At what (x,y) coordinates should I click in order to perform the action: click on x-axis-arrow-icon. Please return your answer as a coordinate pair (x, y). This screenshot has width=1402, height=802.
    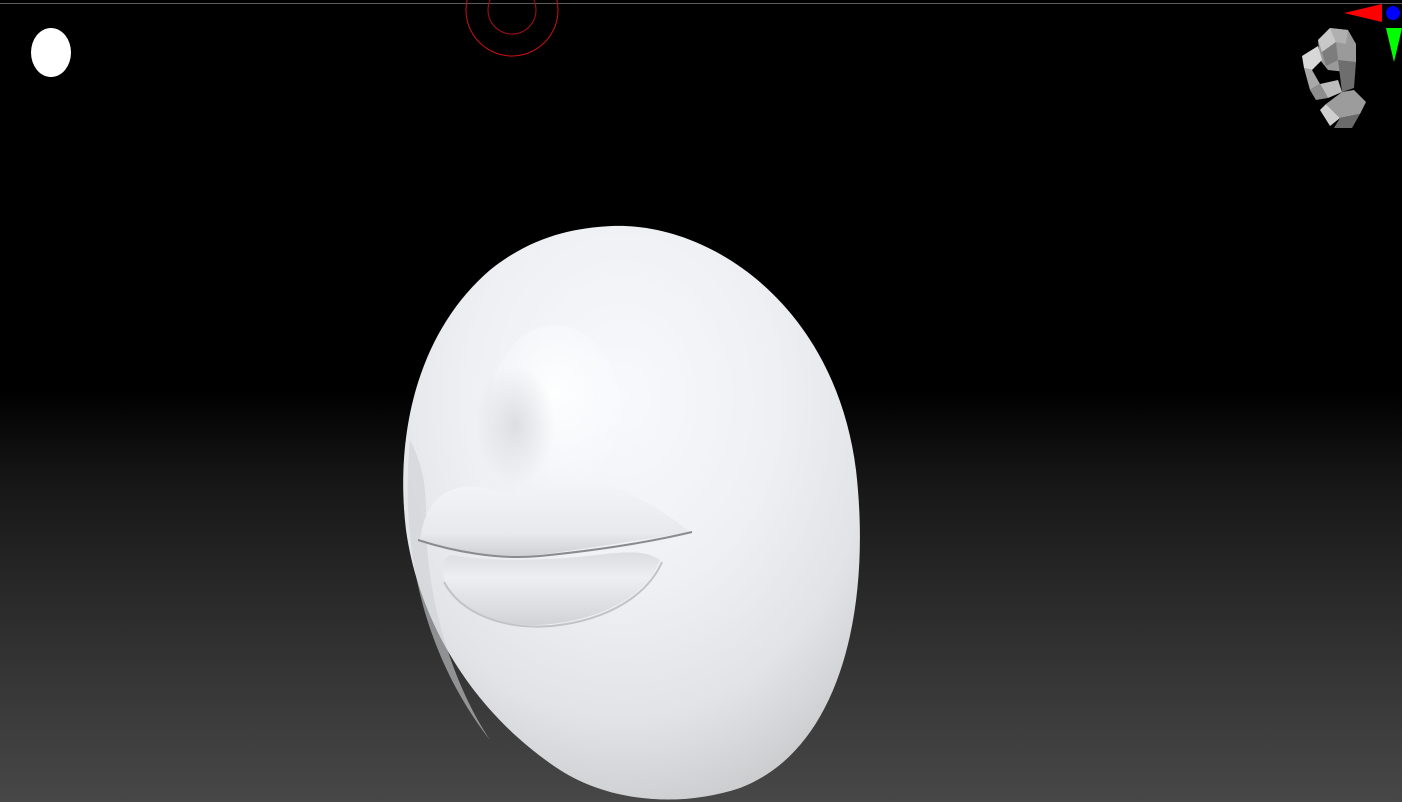
    Looking at the image, I should click on (1363, 13).